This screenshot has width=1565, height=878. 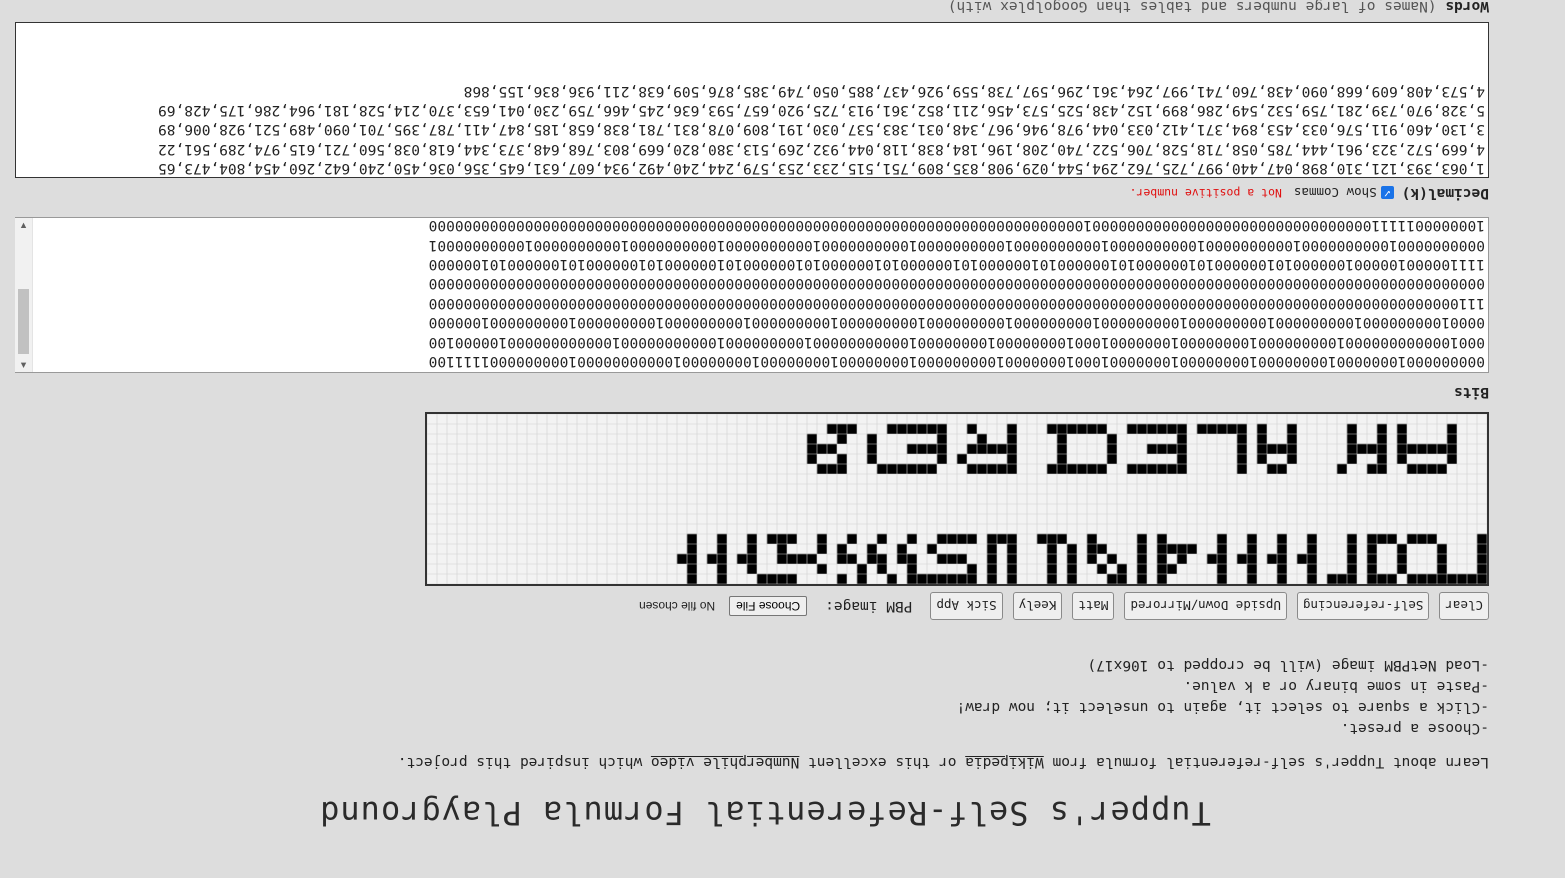 What do you see at coordinates (23, 225) in the screenshot?
I see `scroll-down-icon: ▼` at bounding box center [23, 225].